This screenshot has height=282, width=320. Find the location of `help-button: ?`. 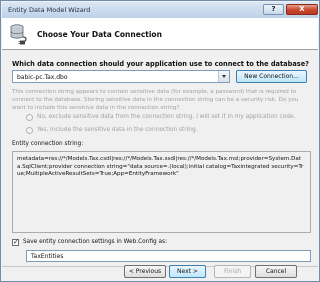

help-button: ? is located at coordinates (273, 9).